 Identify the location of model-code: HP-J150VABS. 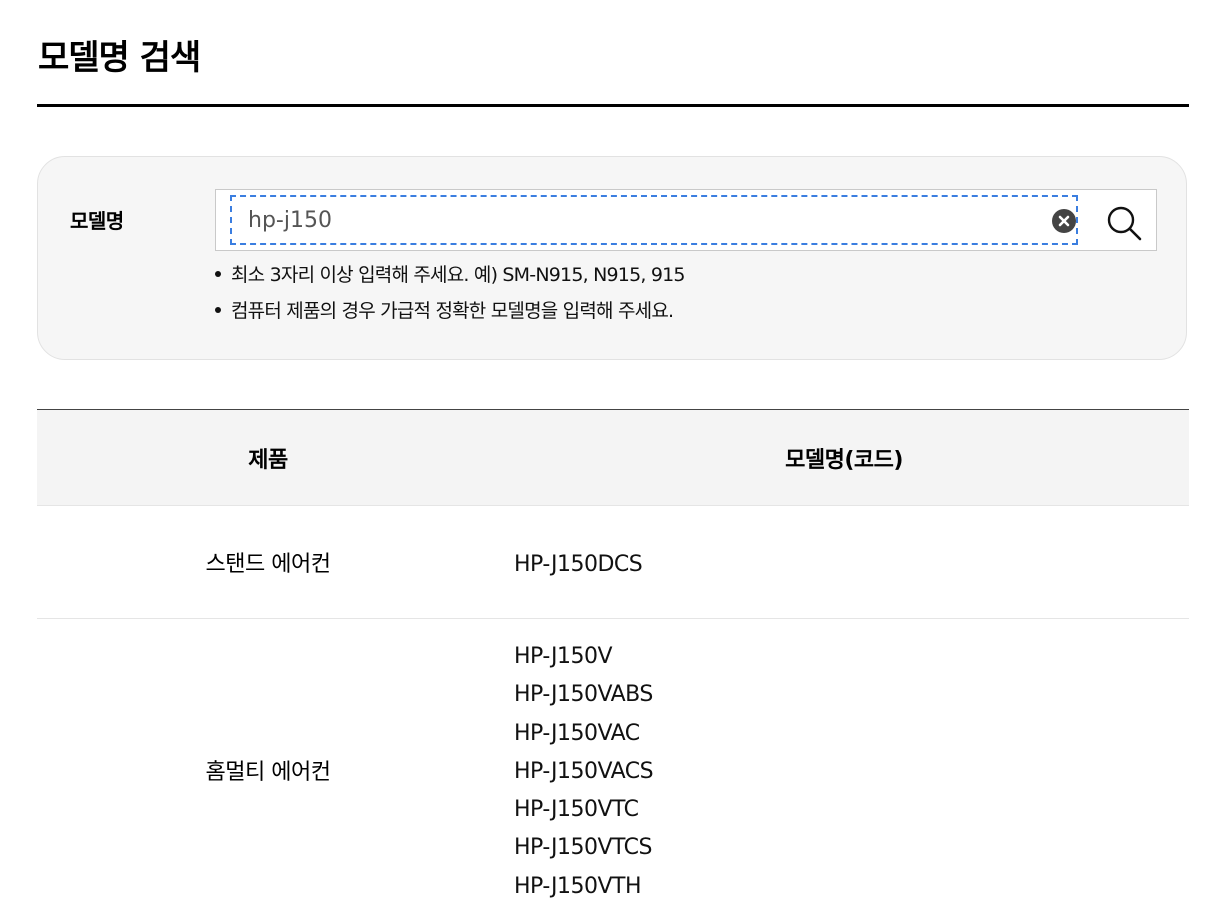
(583, 695).